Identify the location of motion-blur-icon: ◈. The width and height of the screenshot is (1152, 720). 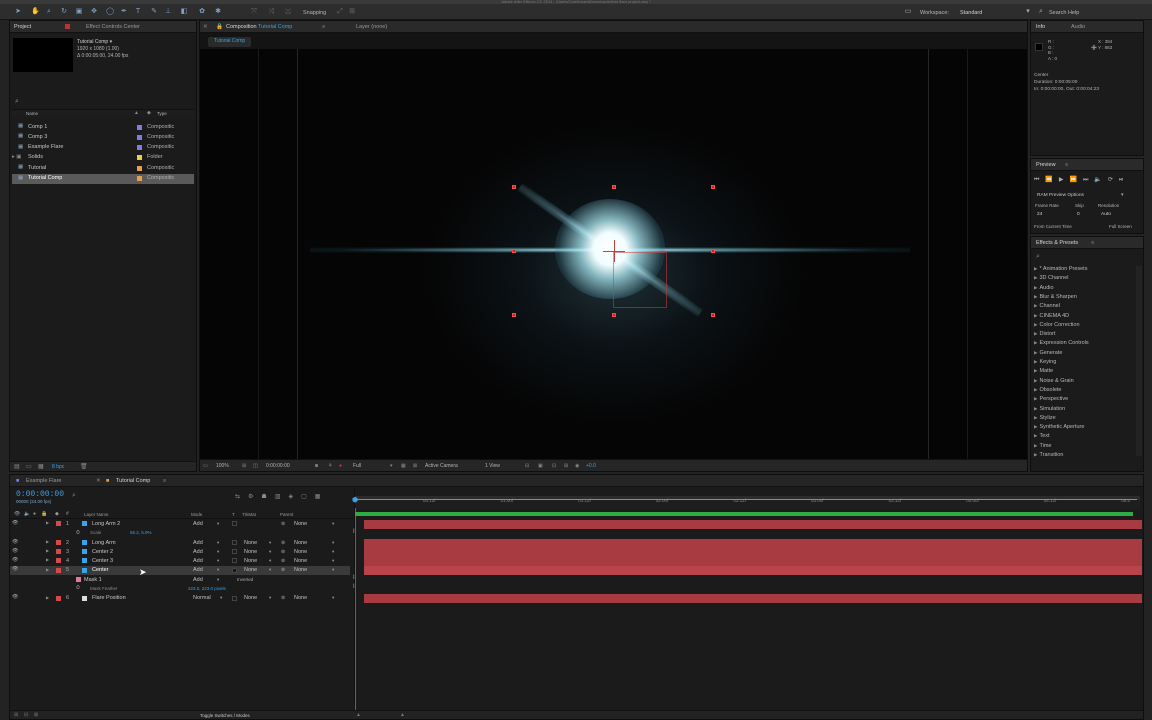
(294, 497).